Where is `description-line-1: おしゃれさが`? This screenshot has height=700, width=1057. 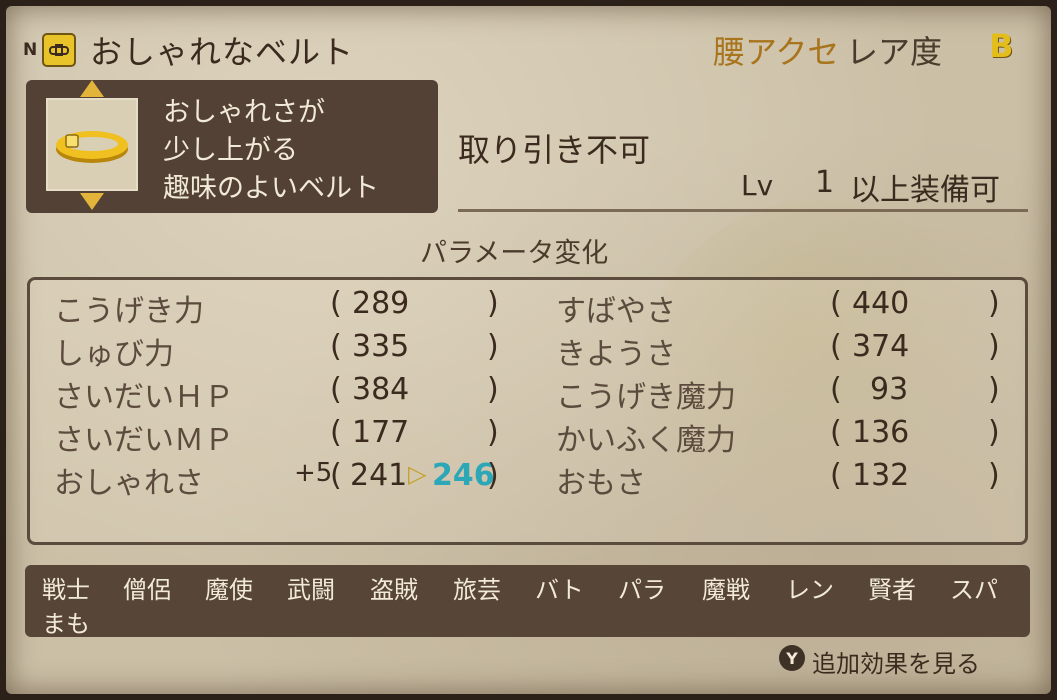
description-line-1: おしゃれさが is located at coordinates (244, 112).